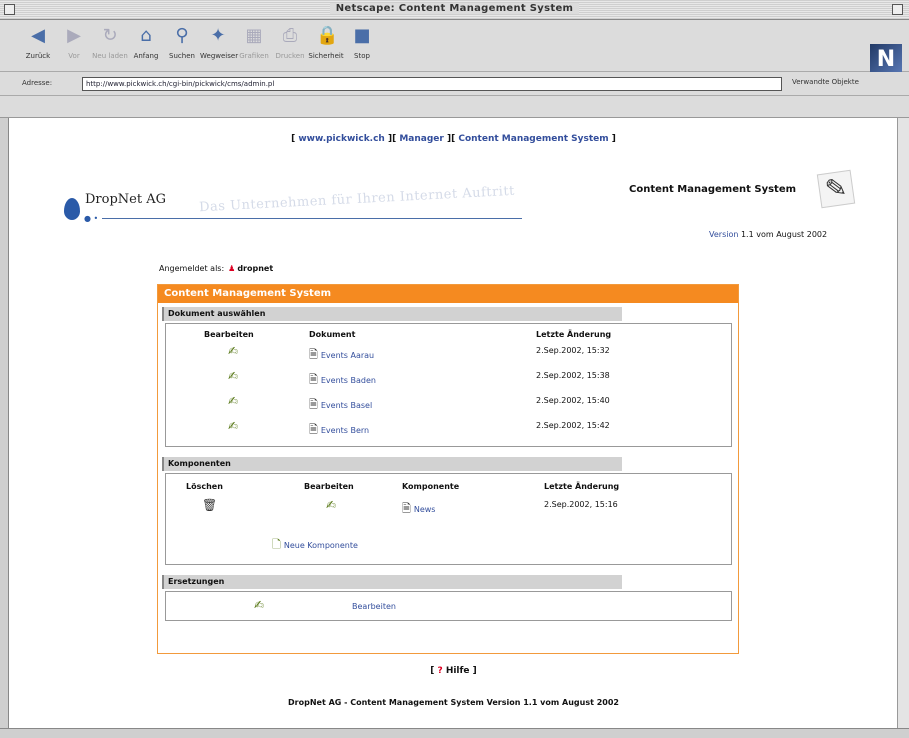 This screenshot has height=738, width=909. Describe the element at coordinates (346, 405) in the screenshot. I see `document-link: Events Basel` at that location.